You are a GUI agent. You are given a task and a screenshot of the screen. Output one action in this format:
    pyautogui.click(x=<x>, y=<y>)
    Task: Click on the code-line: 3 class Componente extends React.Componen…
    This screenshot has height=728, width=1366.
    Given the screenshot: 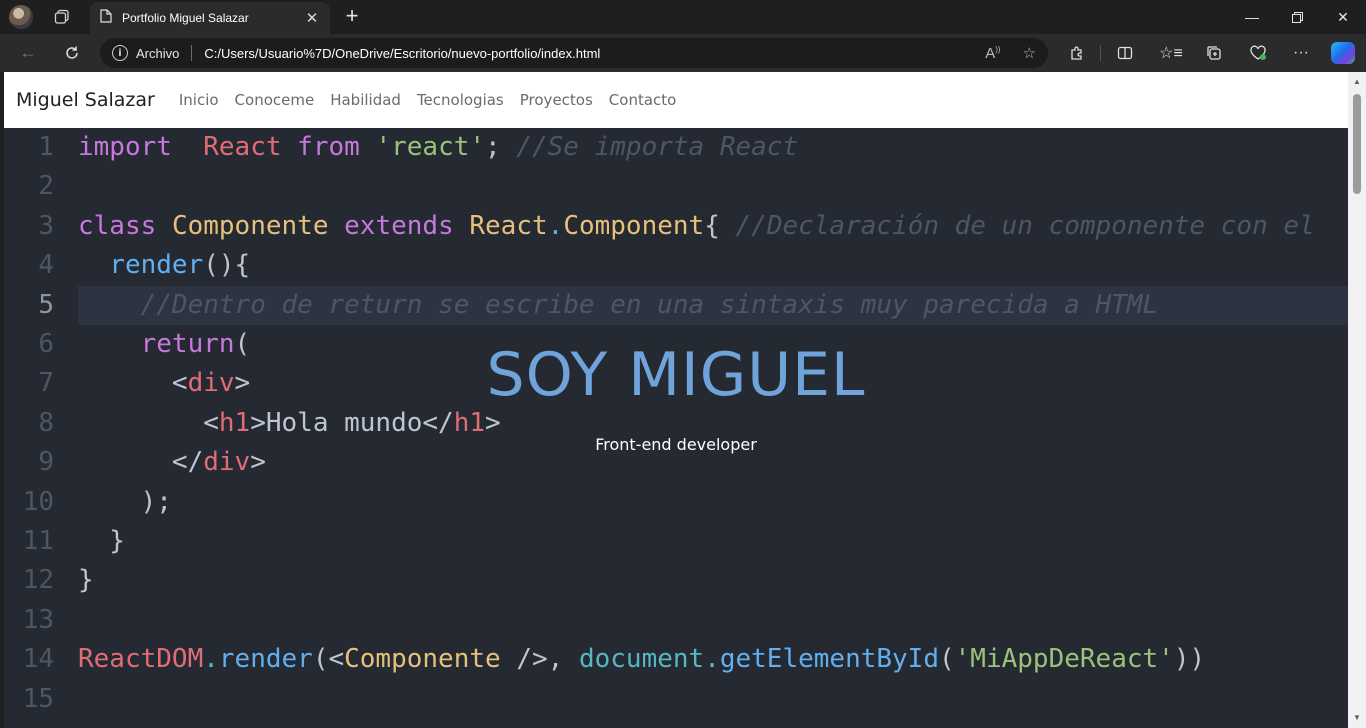 What is the action you would take?
    pyautogui.click(x=676, y=226)
    